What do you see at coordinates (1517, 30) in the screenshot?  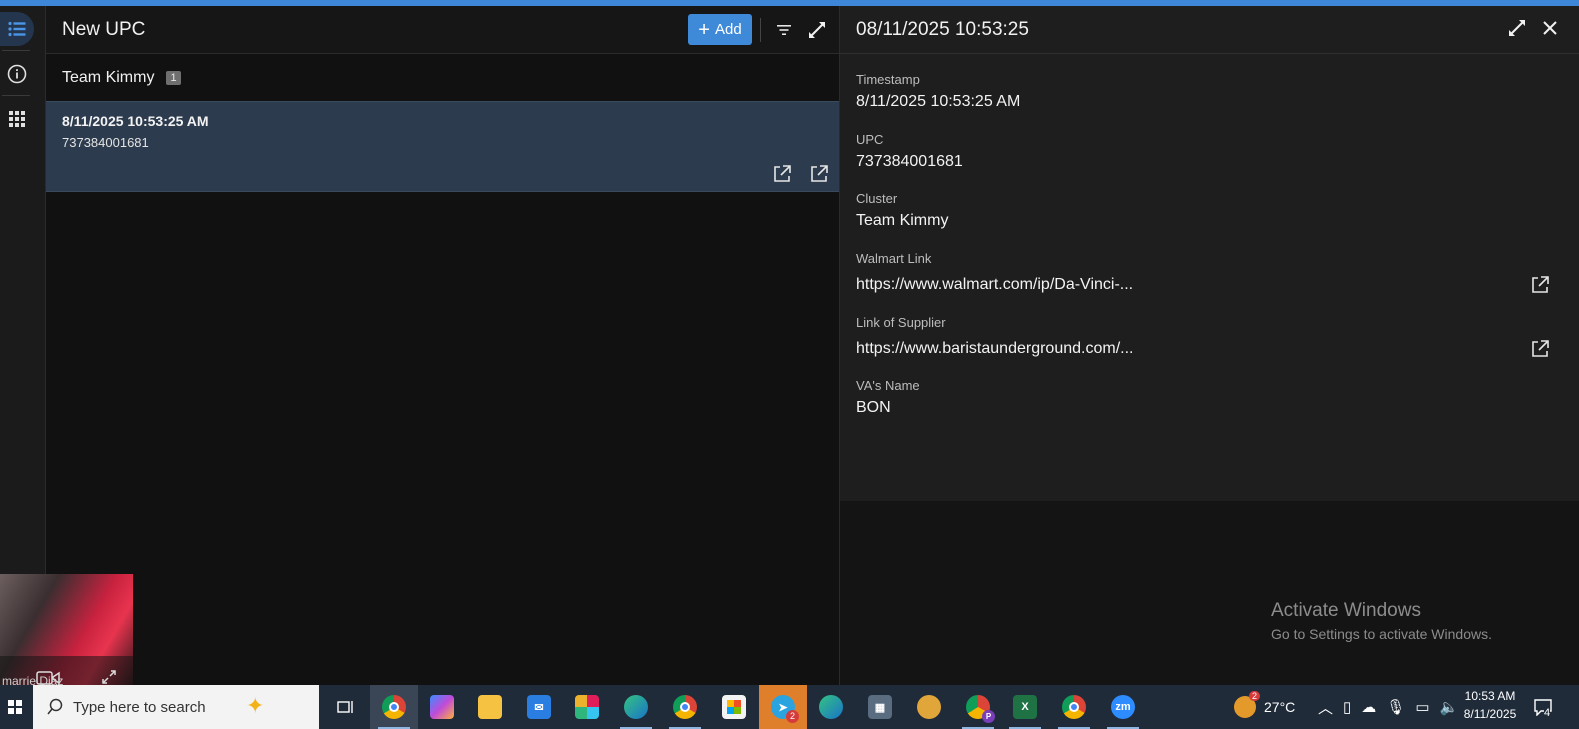 I see `expand-detail-button` at bounding box center [1517, 30].